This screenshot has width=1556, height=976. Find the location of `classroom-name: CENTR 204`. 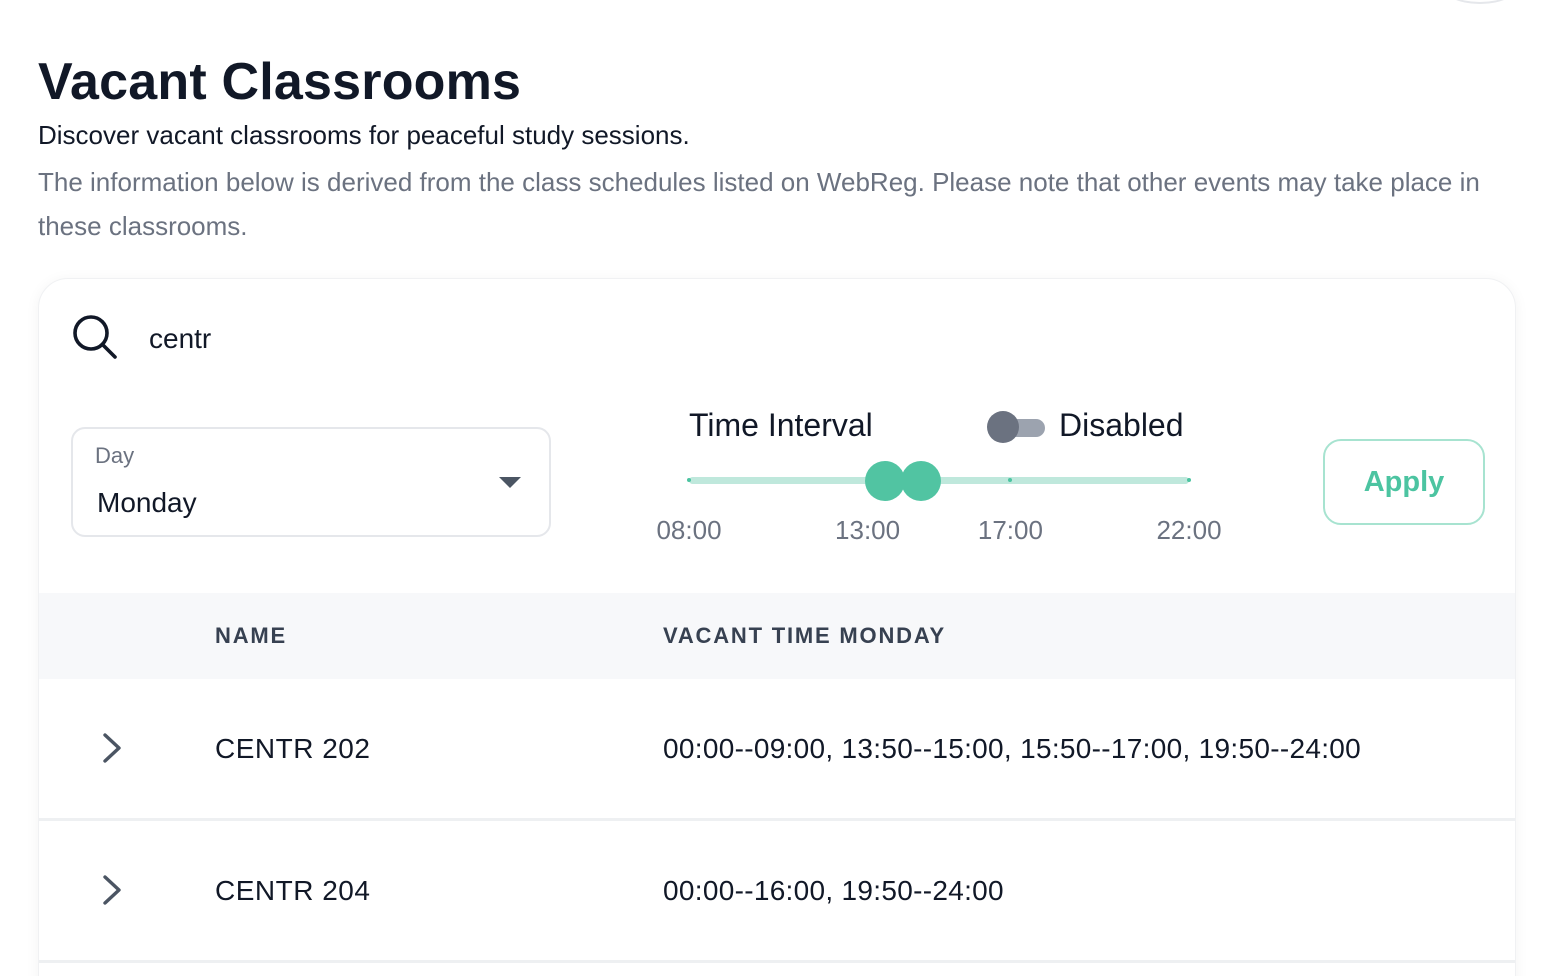

classroom-name: CENTR 204 is located at coordinates (293, 890).